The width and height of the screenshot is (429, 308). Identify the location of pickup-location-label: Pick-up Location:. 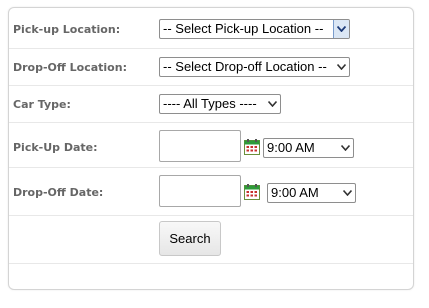
(67, 29).